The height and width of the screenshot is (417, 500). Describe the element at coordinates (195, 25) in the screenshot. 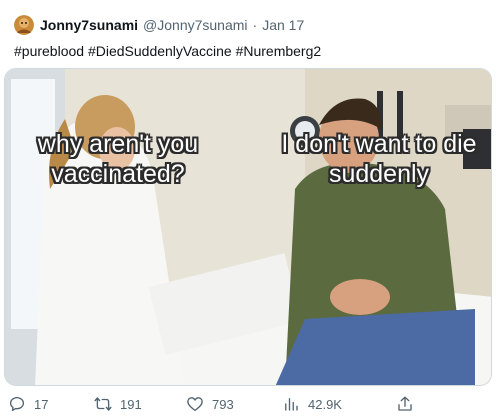

I see `user-handle: @Jonny7sunami` at that location.